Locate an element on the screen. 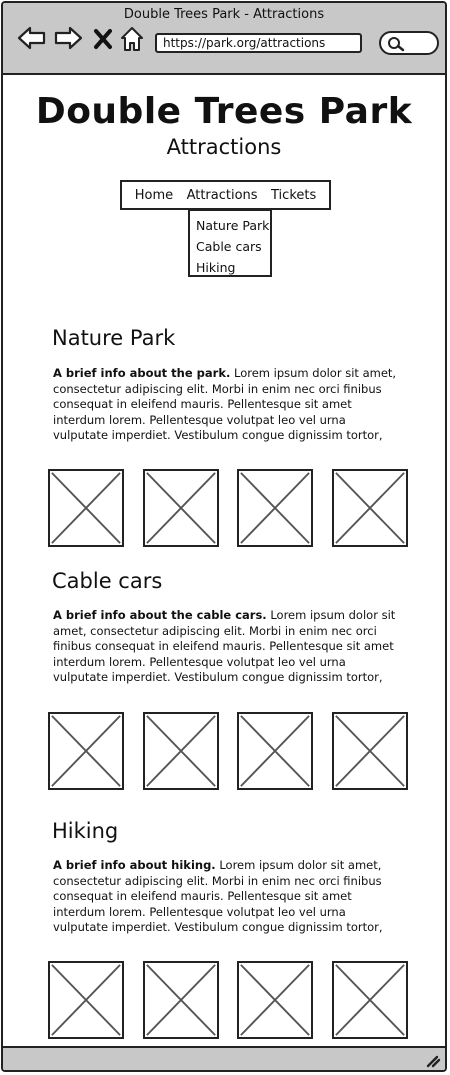 The image size is (450, 1075). image-gallery-cable-cars is located at coordinates (228, 752).